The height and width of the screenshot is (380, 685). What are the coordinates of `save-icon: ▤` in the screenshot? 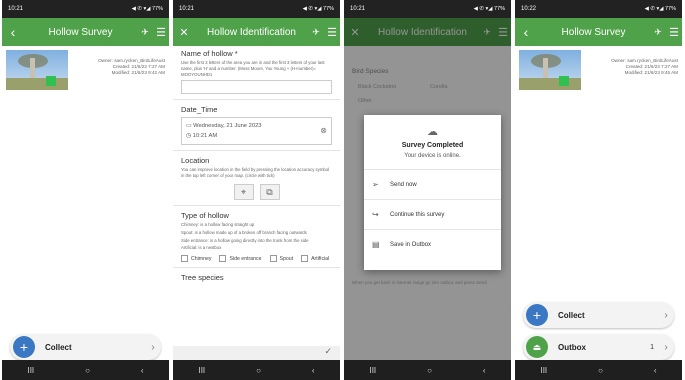 It's located at (376, 244).